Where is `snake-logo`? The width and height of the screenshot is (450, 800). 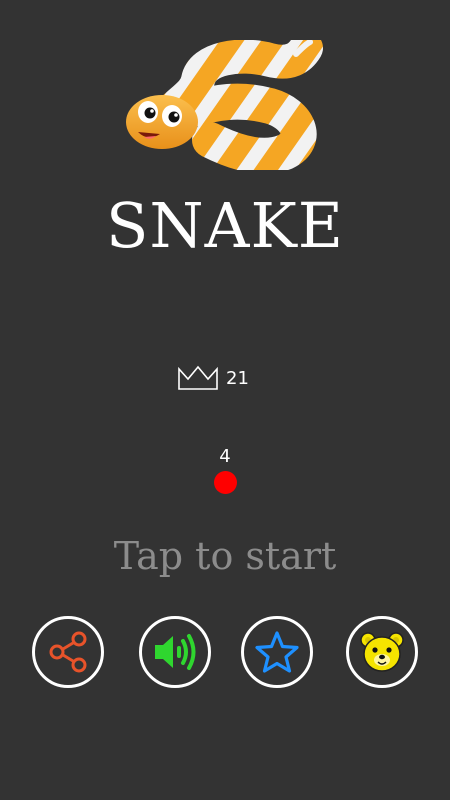
snake-logo is located at coordinates (224, 105).